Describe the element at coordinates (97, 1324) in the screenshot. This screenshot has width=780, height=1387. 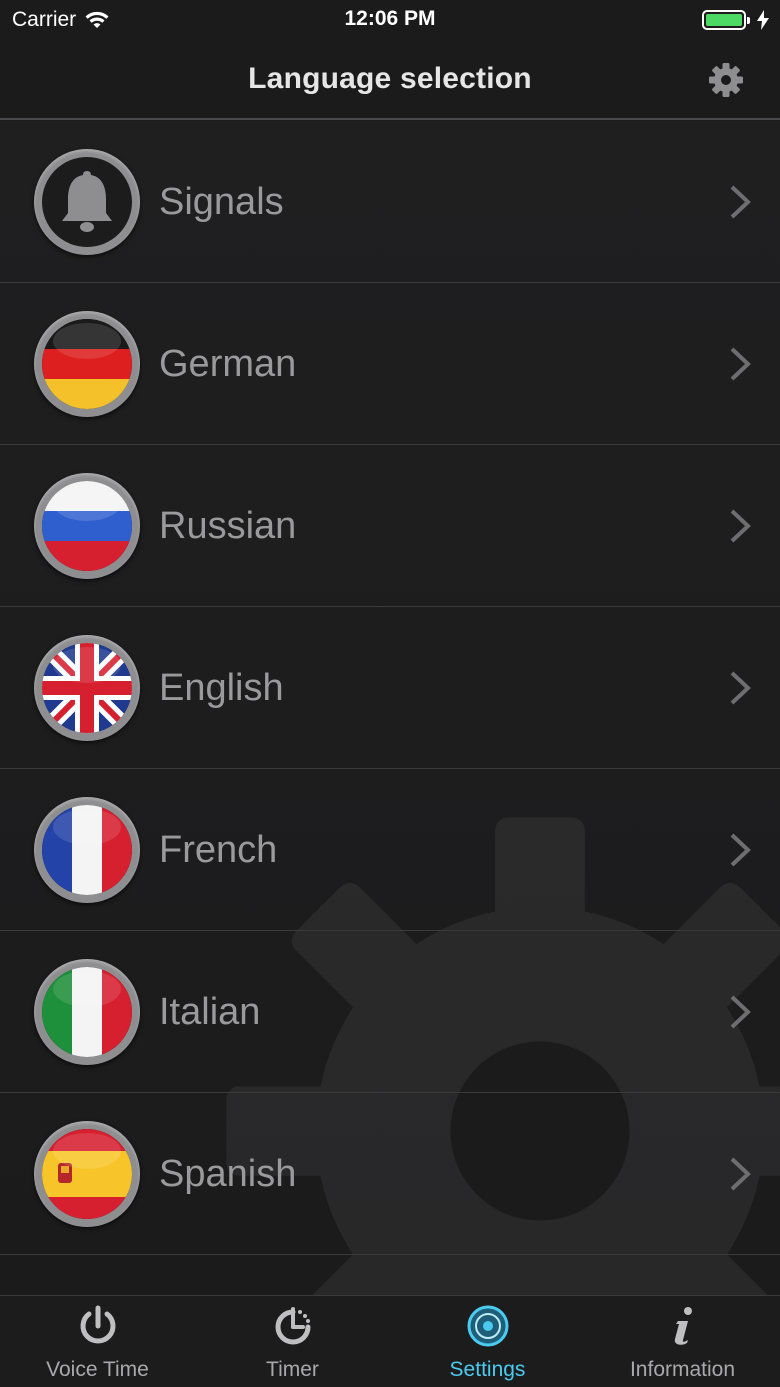
I see `power-icon` at that location.